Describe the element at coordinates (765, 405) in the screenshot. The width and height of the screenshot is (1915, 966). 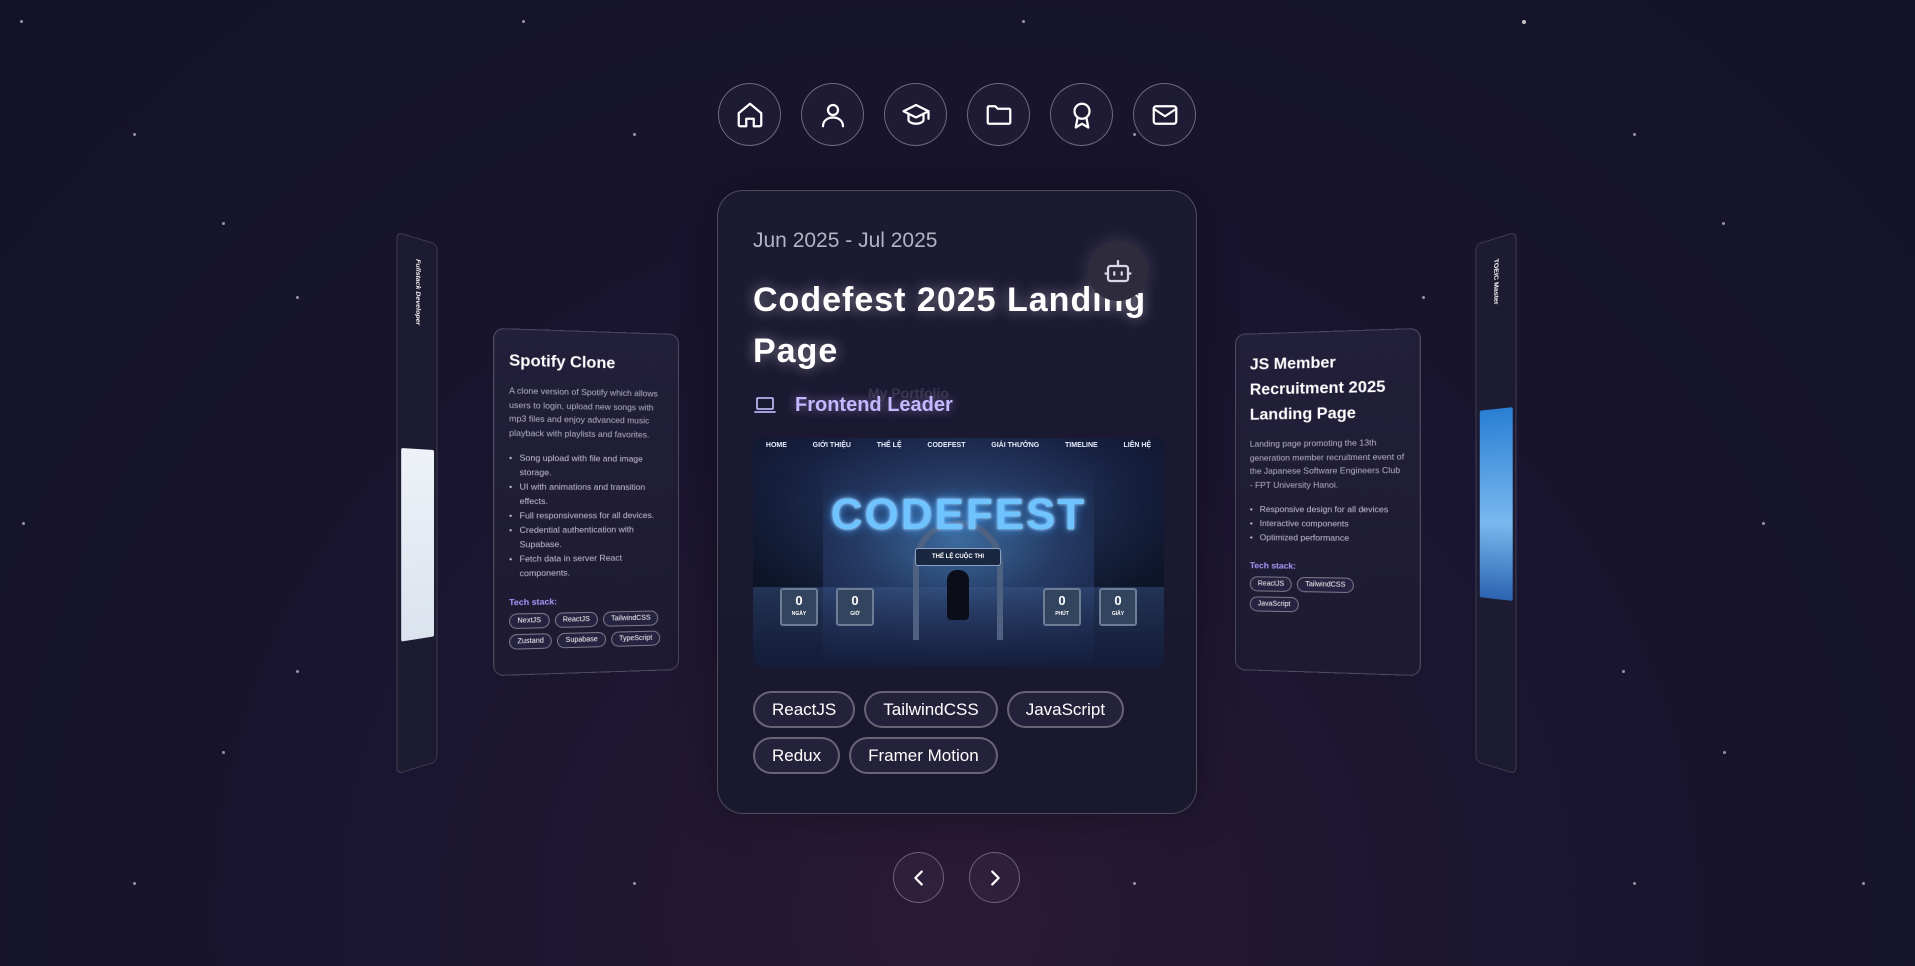
I see `laptop-icon` at that location.